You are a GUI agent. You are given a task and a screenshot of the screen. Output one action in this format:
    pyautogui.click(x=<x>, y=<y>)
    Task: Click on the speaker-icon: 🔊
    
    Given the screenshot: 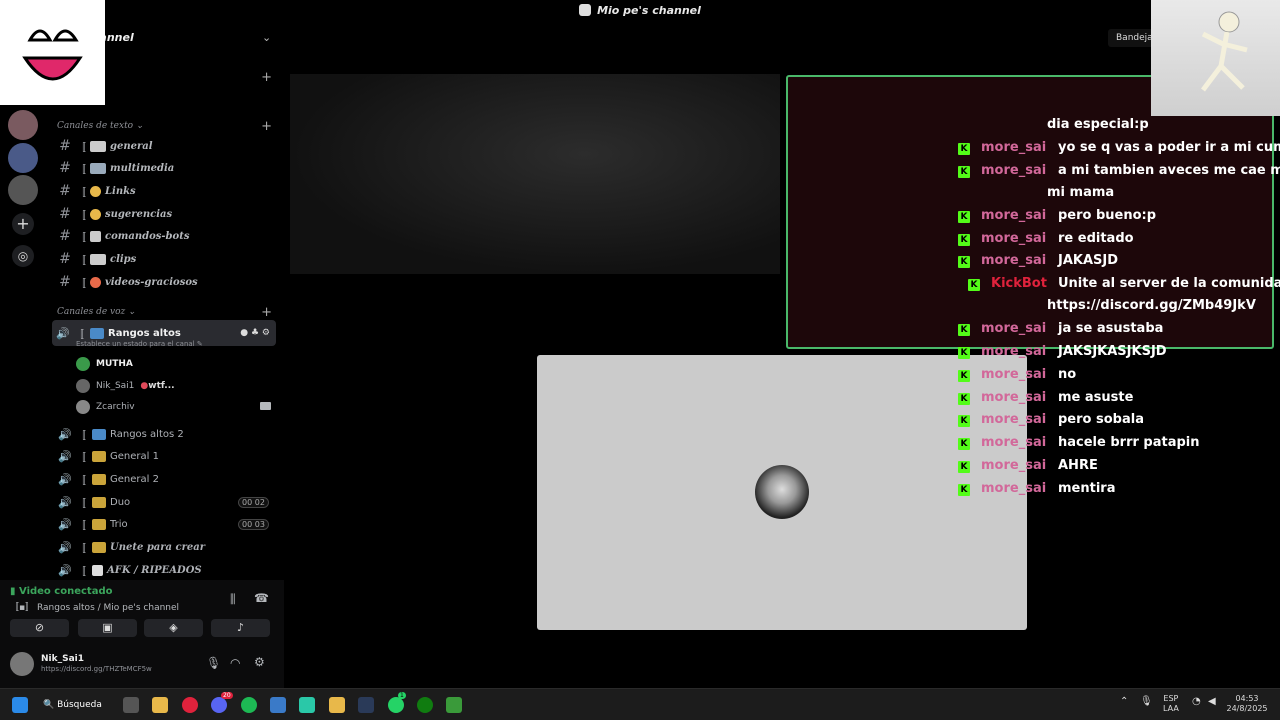 What is the action you would take?
    pyautogui.click(x=65, y=502)
    